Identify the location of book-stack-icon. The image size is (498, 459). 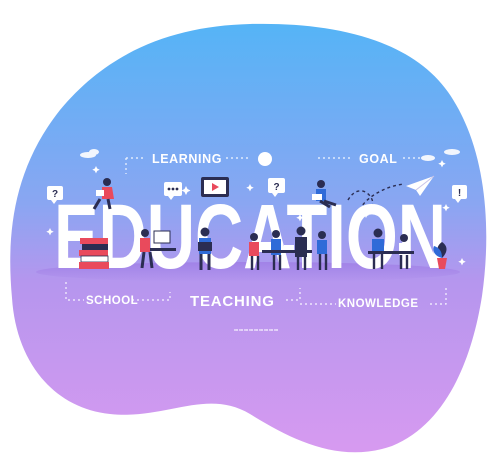
(94, 253).